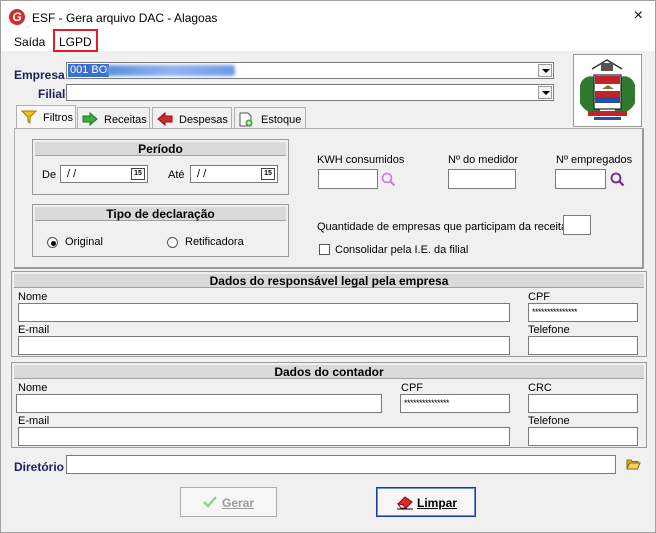 This screenshot has width=656, height=533. I want to click on de-label: De, so click(49, 175).